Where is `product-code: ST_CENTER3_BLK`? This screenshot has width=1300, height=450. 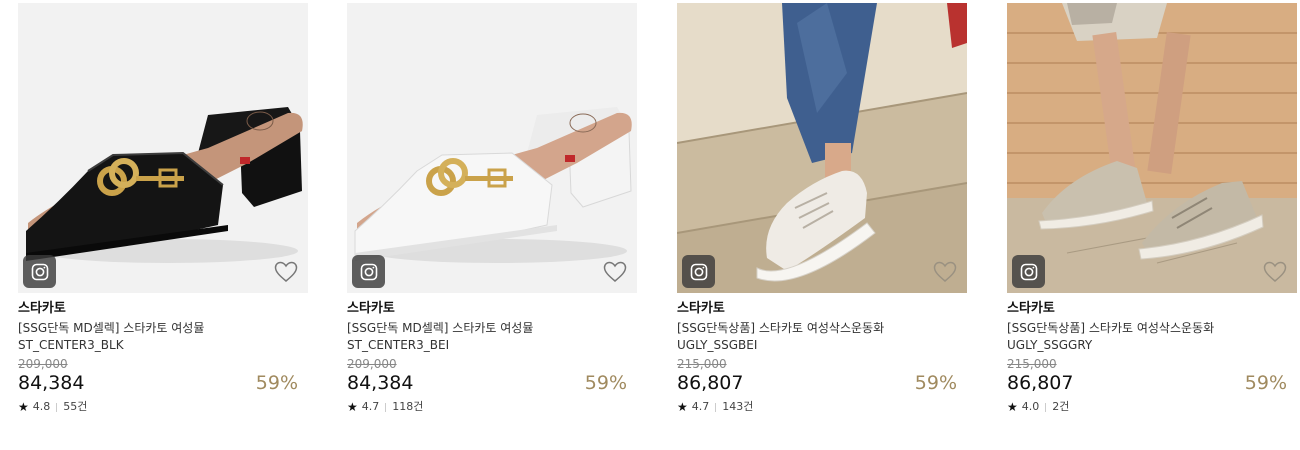 product-code: ST_CENTER3_BLK is located at coordinates (163, 345).